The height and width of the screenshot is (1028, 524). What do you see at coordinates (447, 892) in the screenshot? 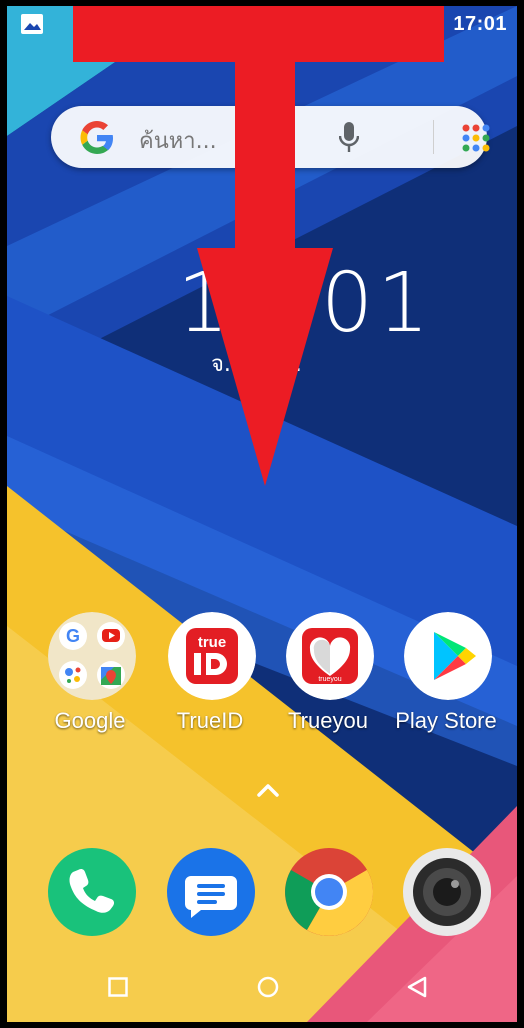
I see `camera-icon` at bounding box center [447, 892].